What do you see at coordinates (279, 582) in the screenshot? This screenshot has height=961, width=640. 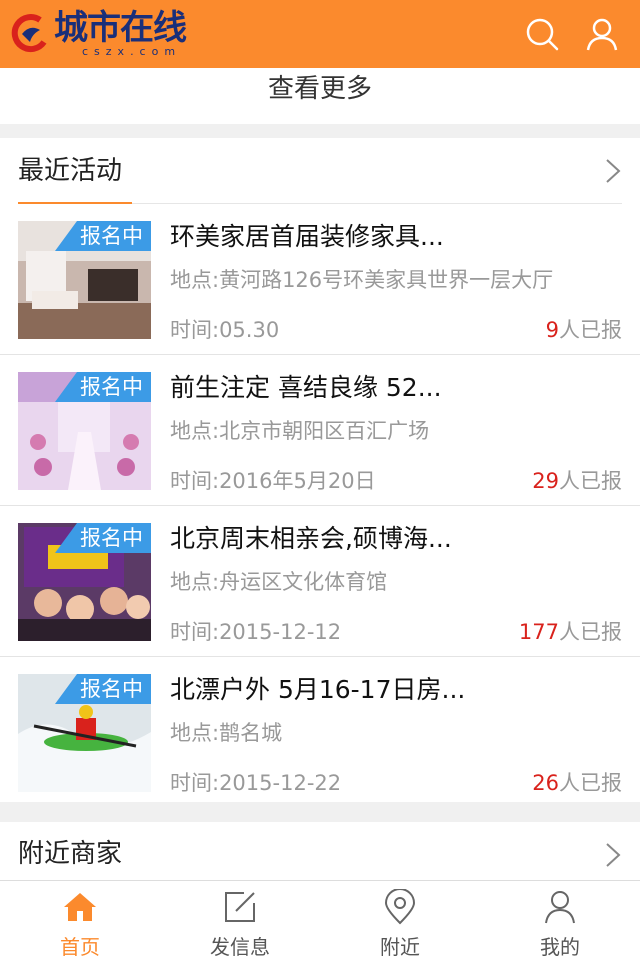 I see `activity-location: 地点:舟运区文化体育馆` at bounding box center [279, 582].